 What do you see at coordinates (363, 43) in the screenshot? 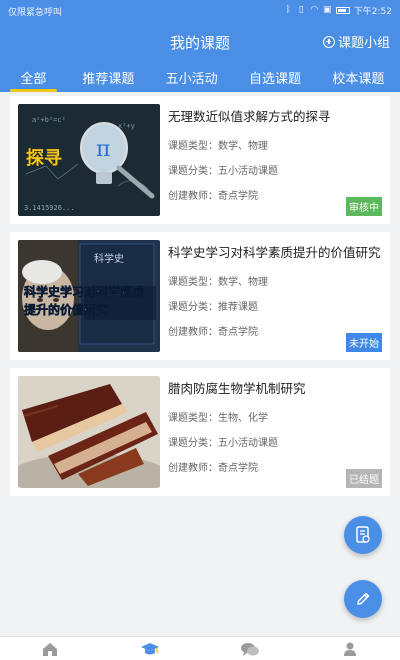
I see `topic-group-label: 课题小组` at bounding box center [363, 43].